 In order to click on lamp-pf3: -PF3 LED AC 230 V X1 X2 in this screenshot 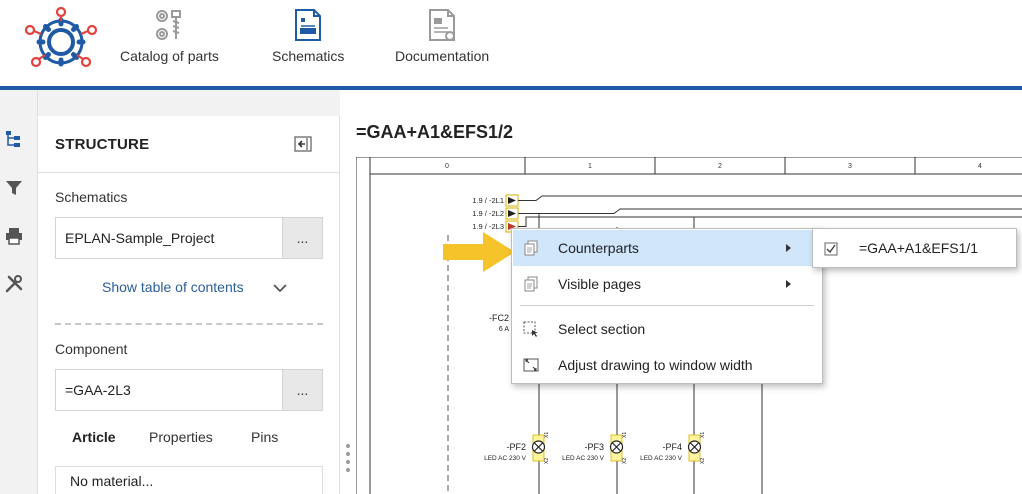, I will do `click(595, 448)`.